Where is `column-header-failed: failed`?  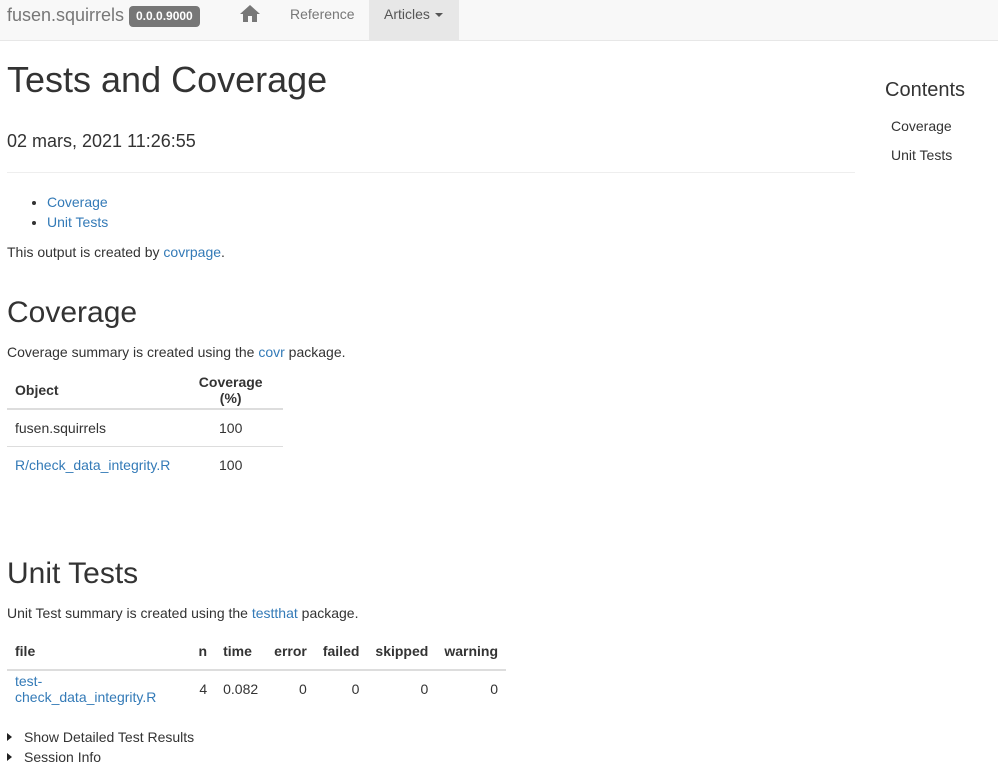 column-header-failed: failed is located at coordinates (341, 651).